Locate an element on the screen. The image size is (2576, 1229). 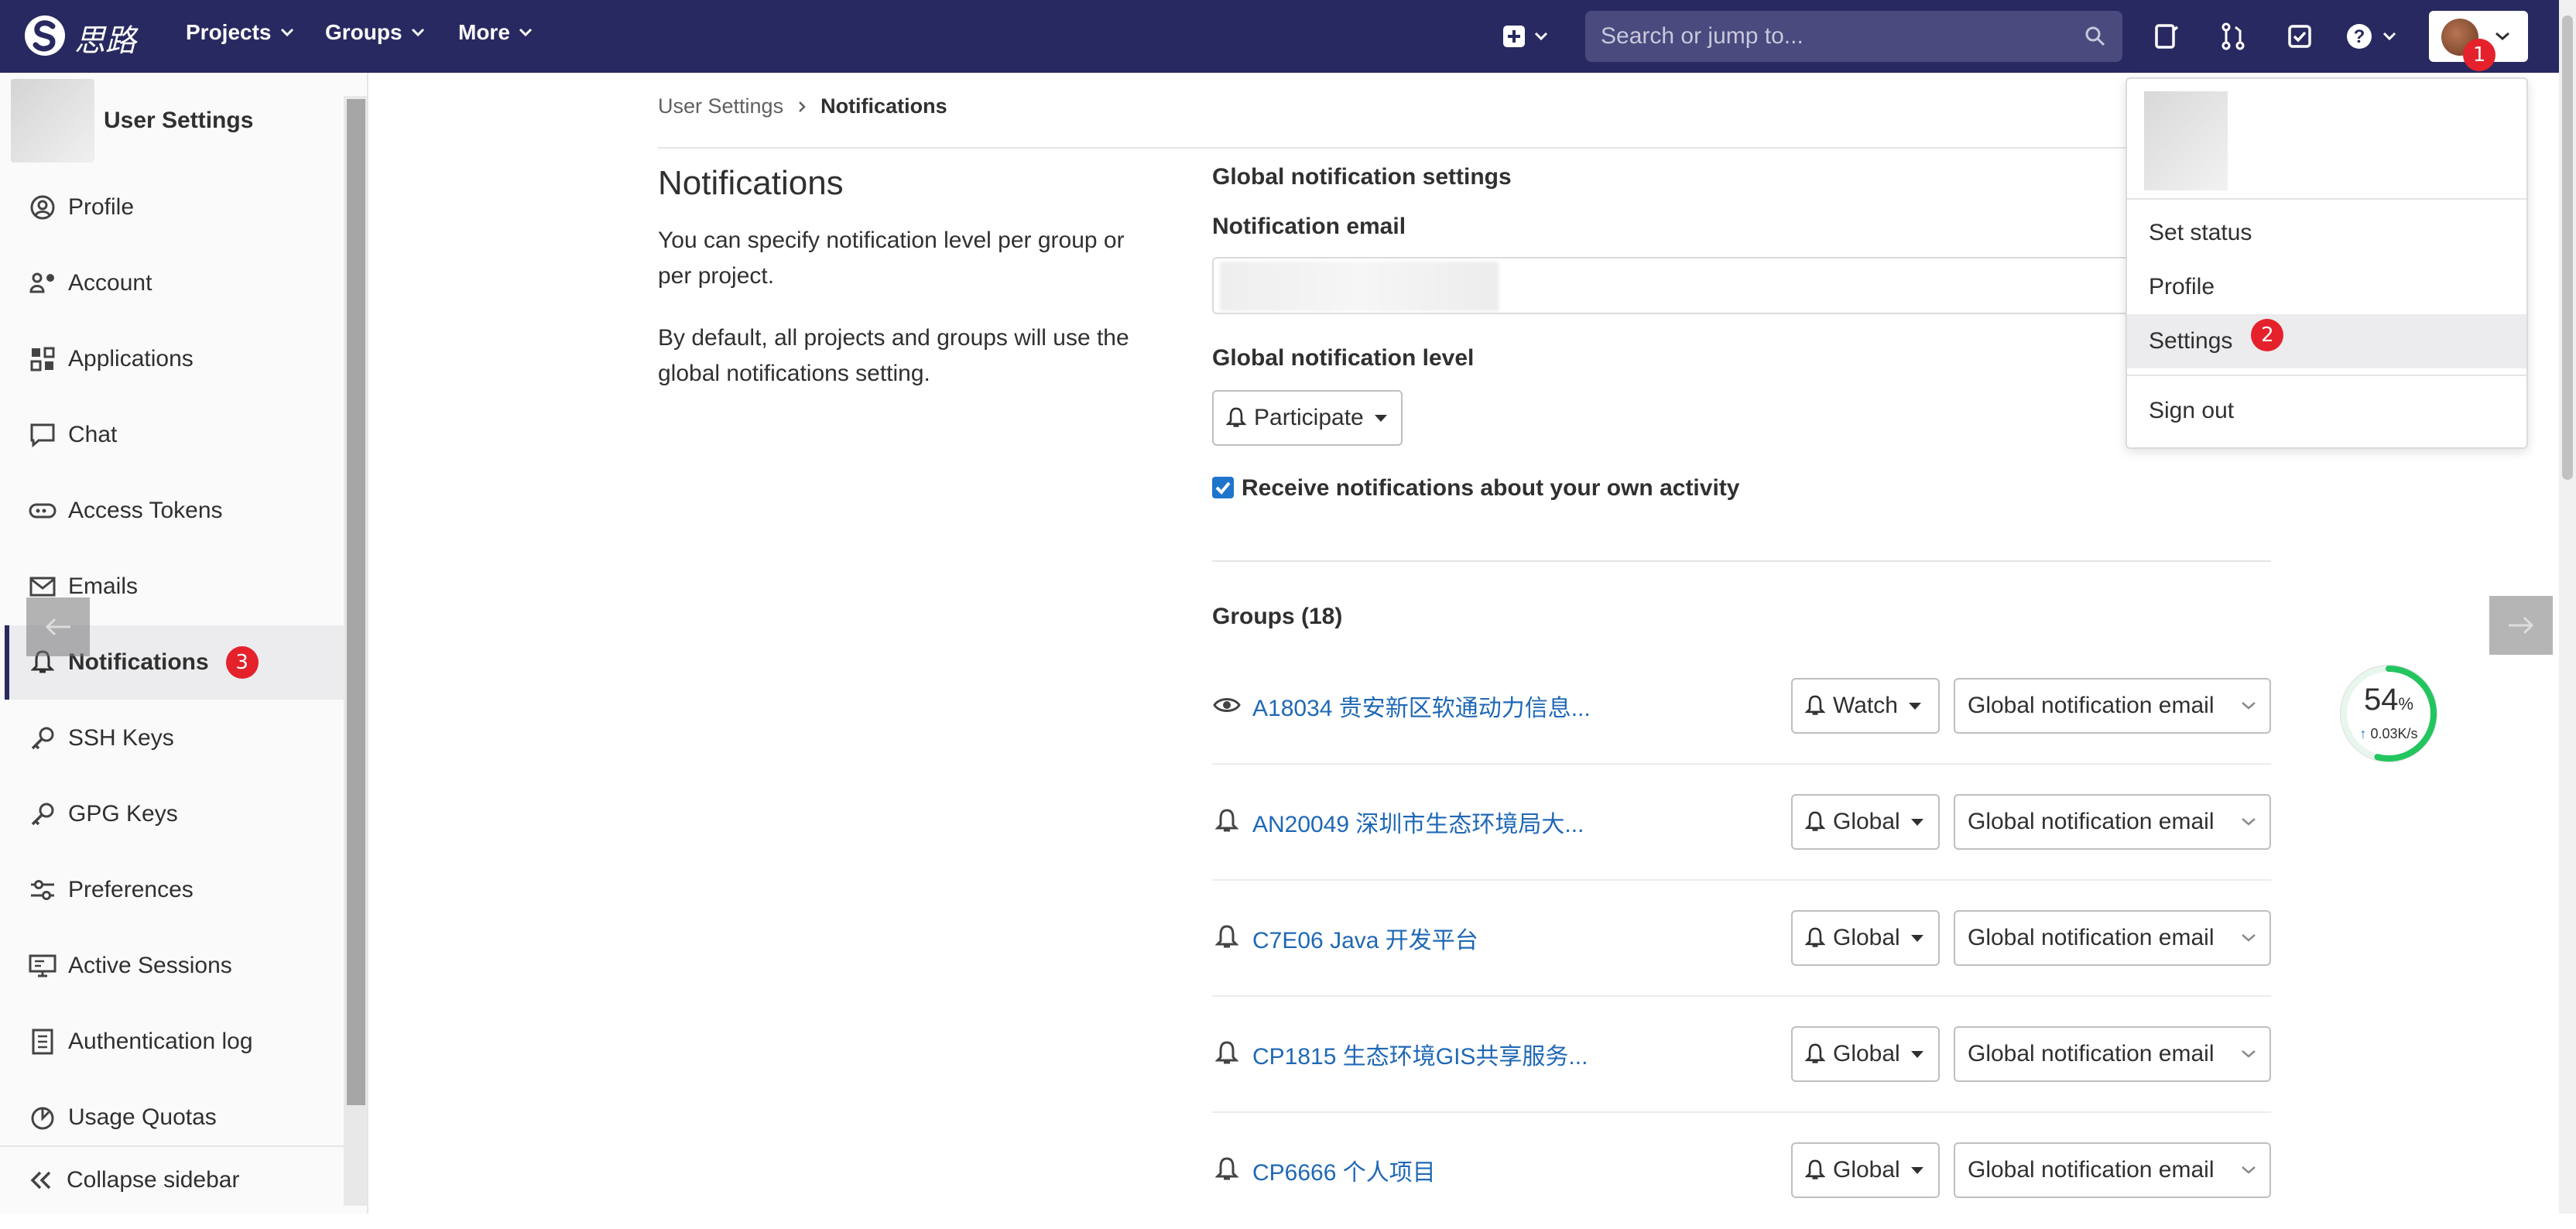
arrow-right-icon is located at coordinates (2521, 625).